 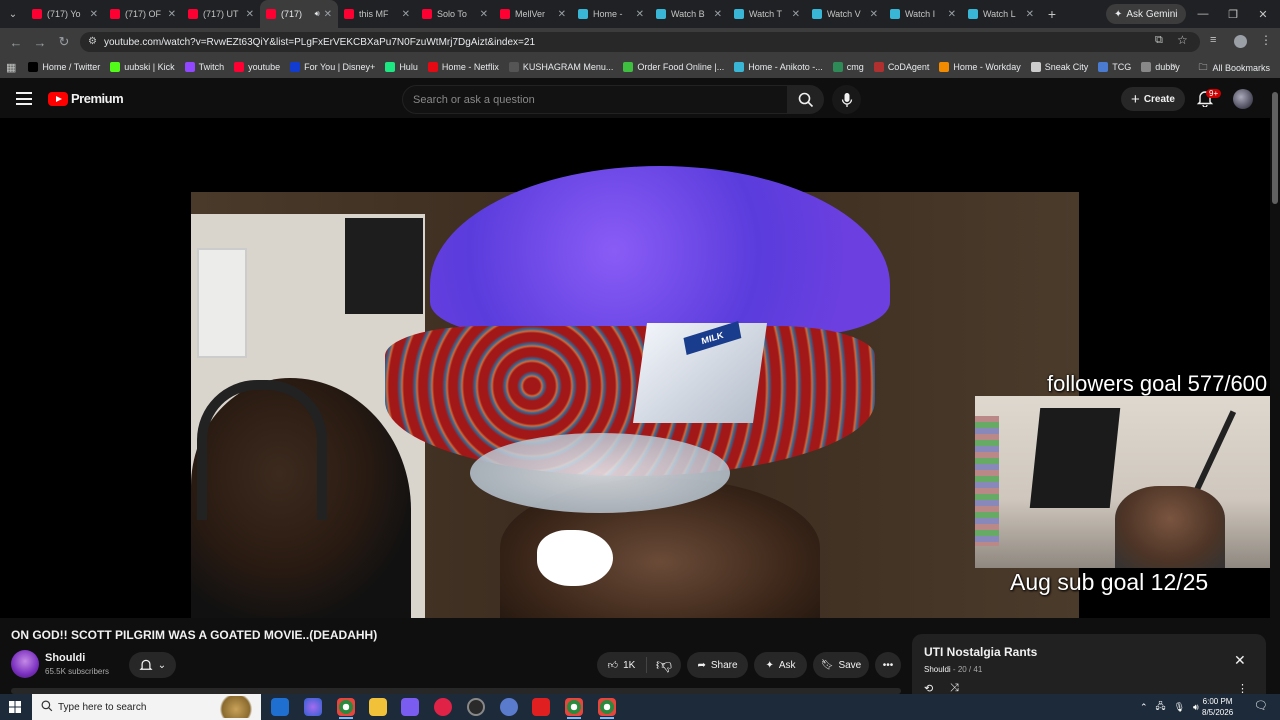 What do you see at coordinates (1159, 40) in the screenshot?
I see `install-app-icon: ⧉` at bounding box center [1159, 40].